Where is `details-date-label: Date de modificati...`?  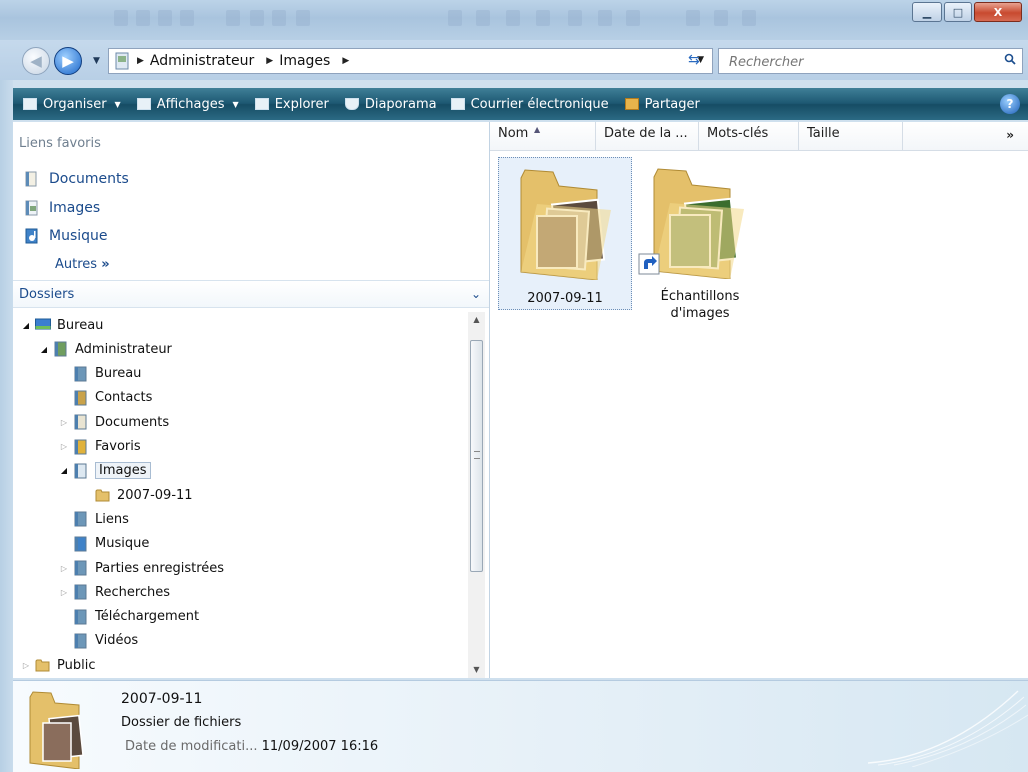 details-date-label: Date de modificati... is located at coordinates (191, 746).